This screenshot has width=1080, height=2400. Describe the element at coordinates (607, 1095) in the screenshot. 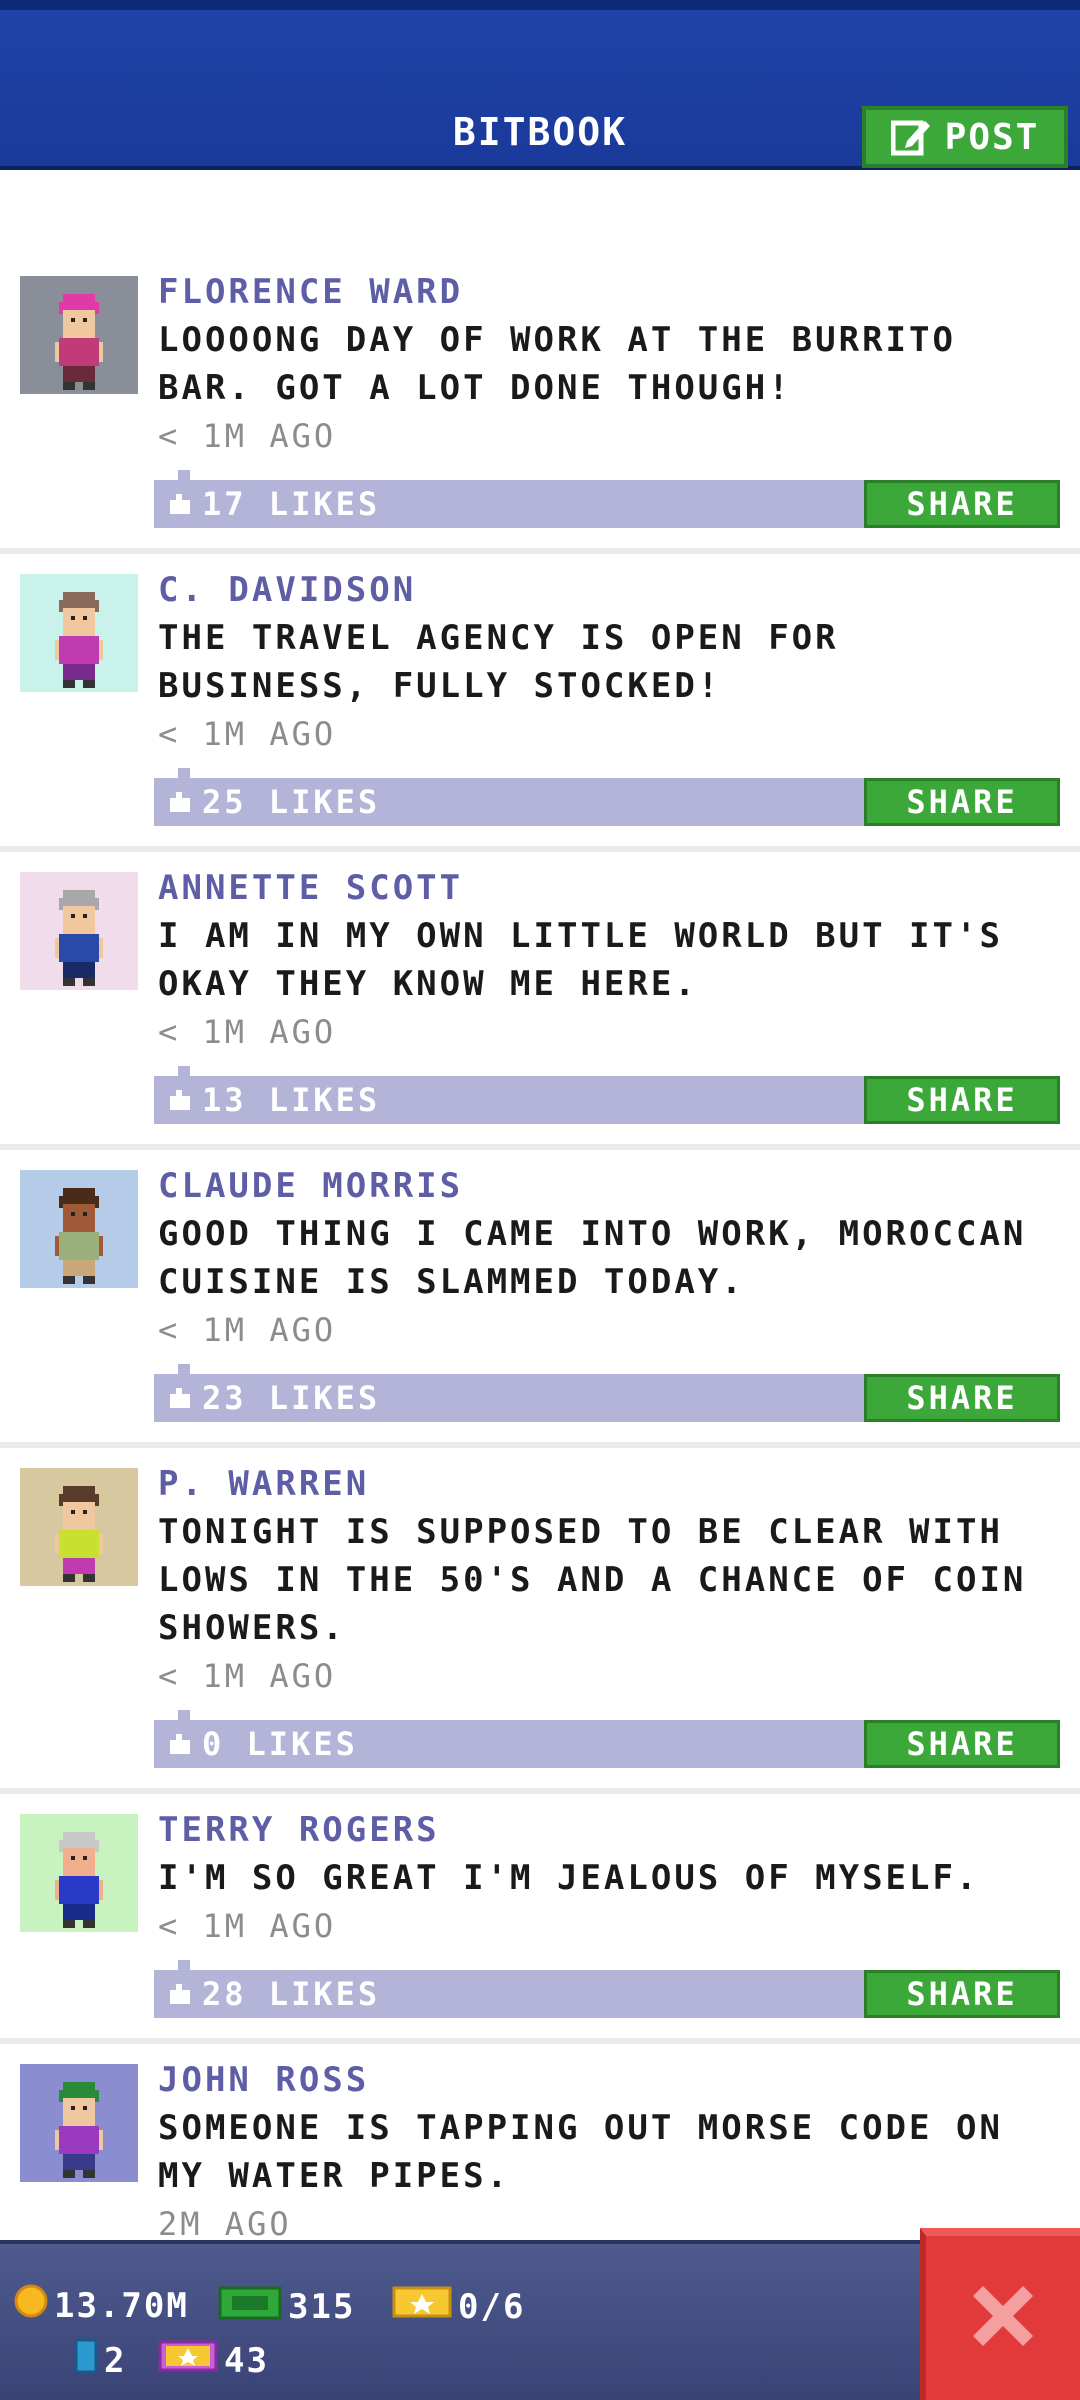

I see `likes-bar: 13 LIKES SHARE` at that location.